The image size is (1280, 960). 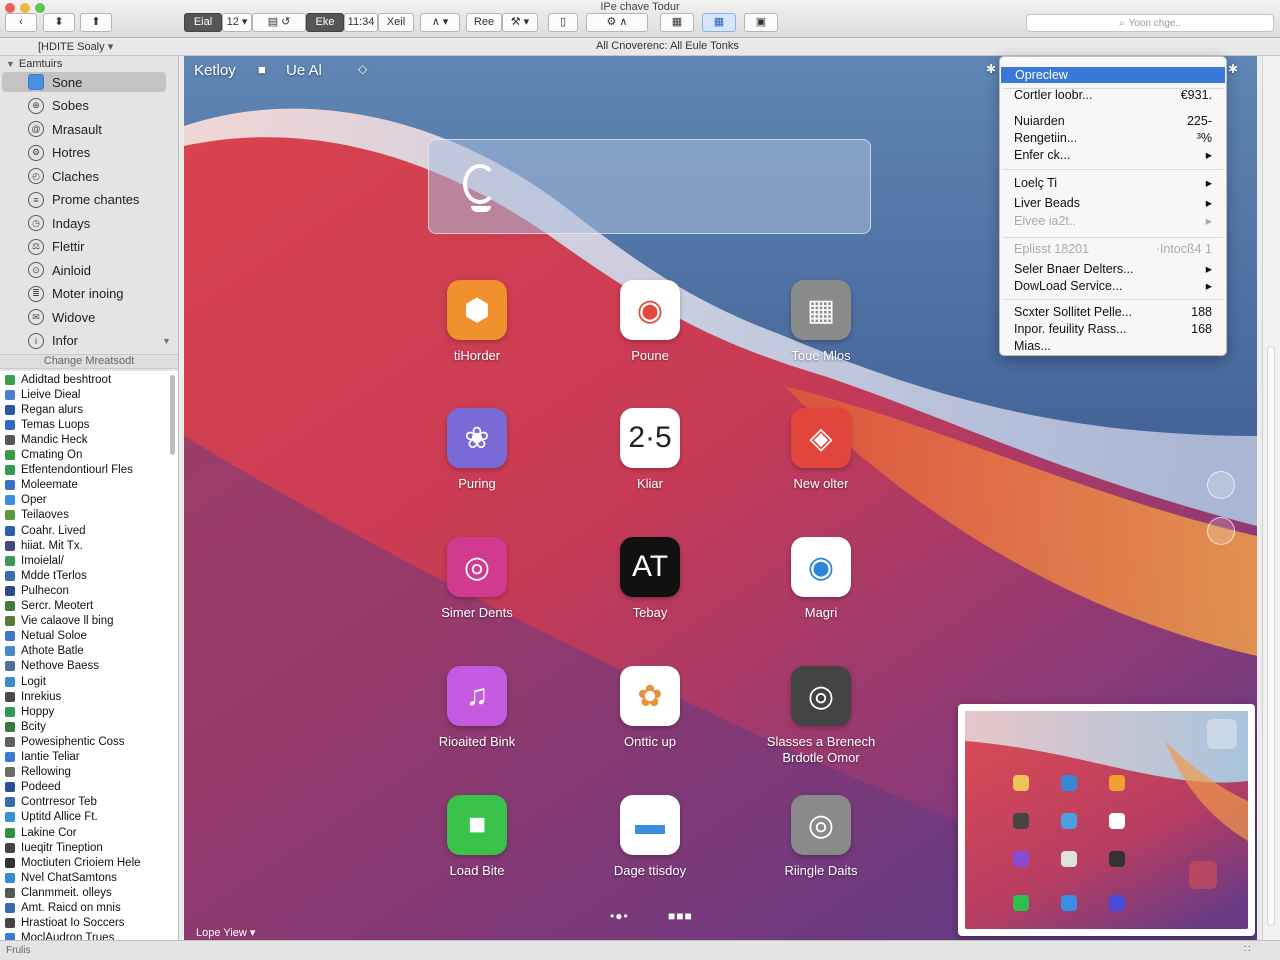 What do you see at coordinates (58, 379) in the screenshot?
I see `file-list-item: Adidtad beshtroot` at bounding box center [58, 379].